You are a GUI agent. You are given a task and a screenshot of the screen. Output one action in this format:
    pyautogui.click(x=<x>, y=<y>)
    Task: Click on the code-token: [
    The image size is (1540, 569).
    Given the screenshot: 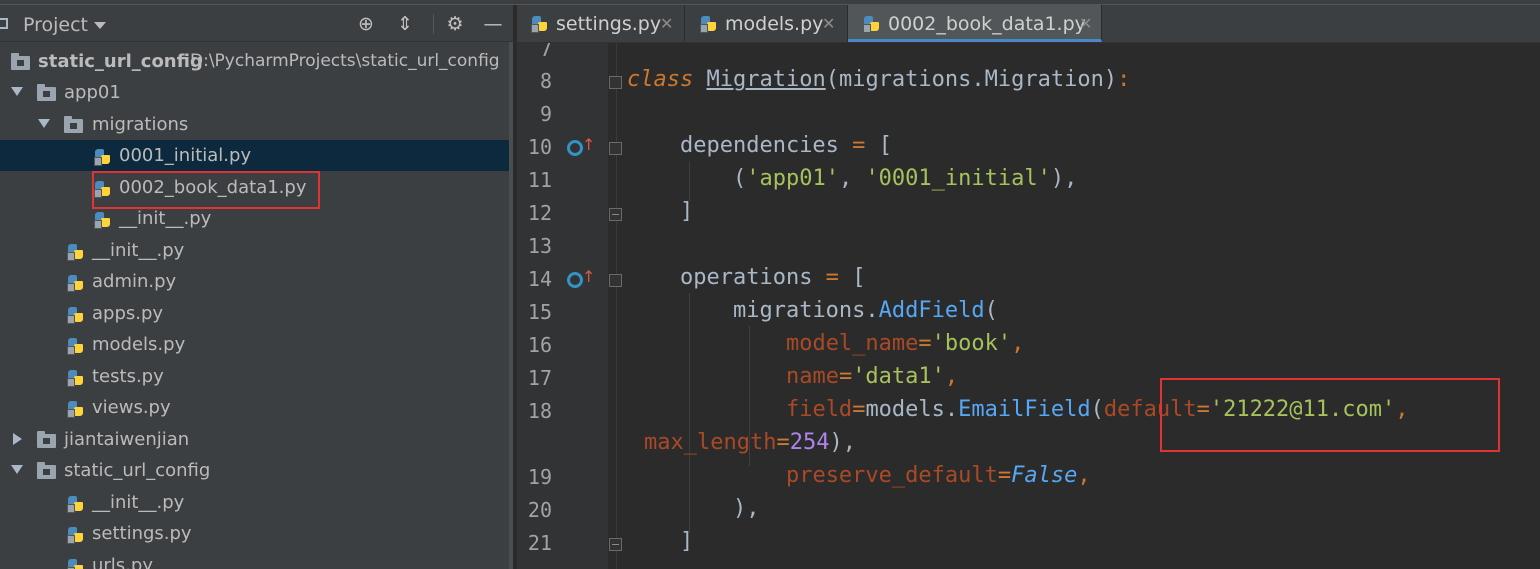 What is the action you would take?
    pyautogui.click(x=859, y=277)
    